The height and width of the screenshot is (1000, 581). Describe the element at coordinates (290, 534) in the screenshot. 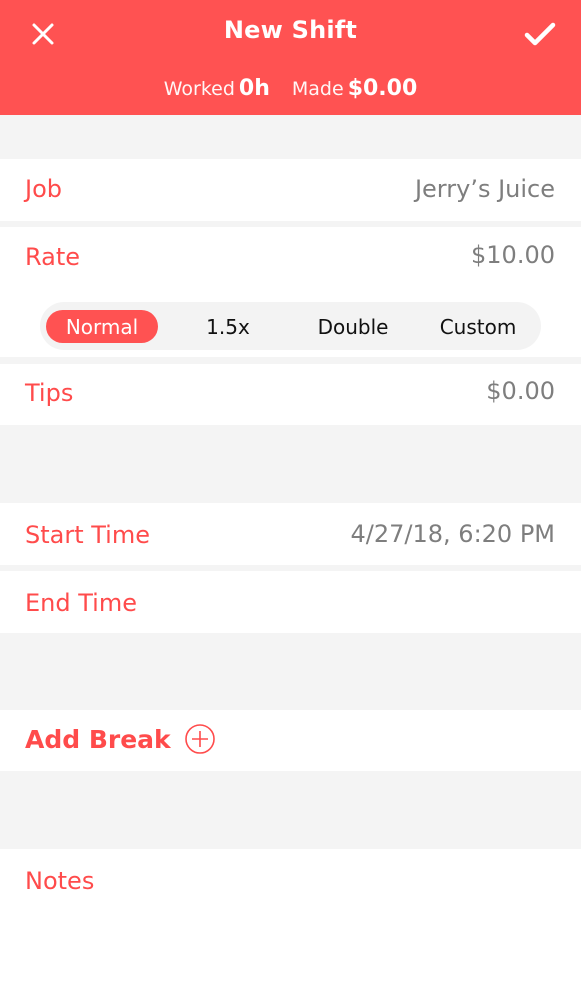

I see `start-time-row: Start Time 4/27/18, 6:20 PM` at that location.